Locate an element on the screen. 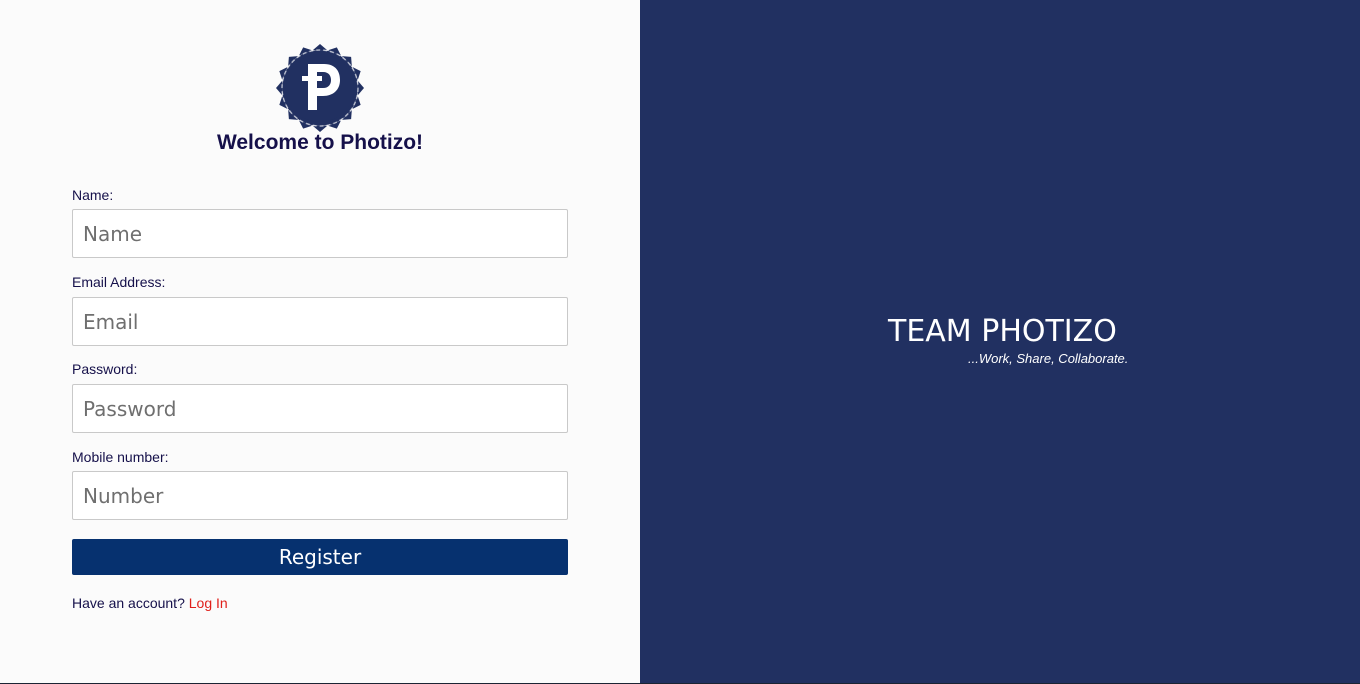 The width and height of the screenshot is (1360, 684). welcome-heading: Welcome to Photizo! is located at coordinates (320, 142).